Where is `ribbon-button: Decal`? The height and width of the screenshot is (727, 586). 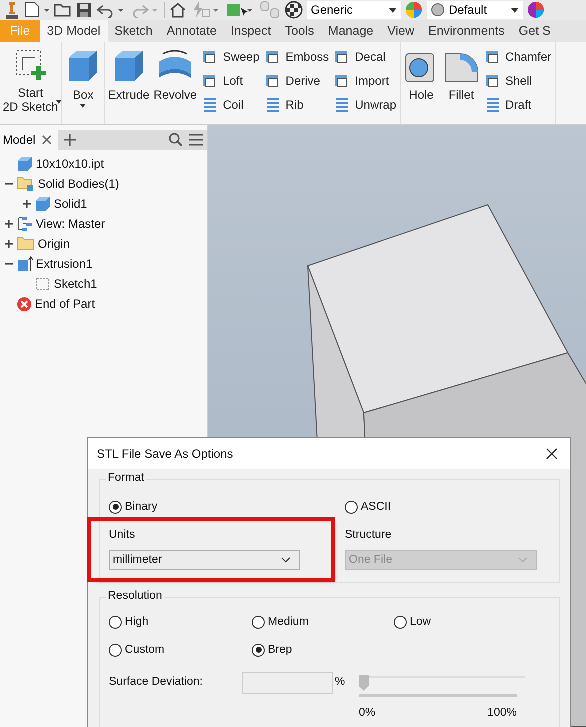 ribbon-button: Decal is located at coordinates (364, 56).